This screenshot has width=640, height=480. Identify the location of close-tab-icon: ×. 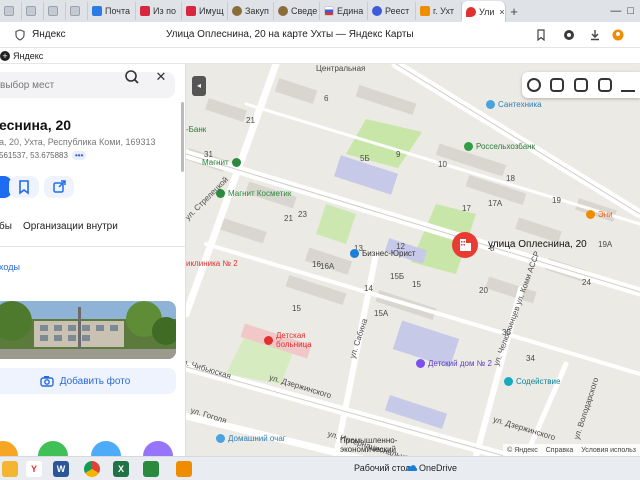
(501, 12).